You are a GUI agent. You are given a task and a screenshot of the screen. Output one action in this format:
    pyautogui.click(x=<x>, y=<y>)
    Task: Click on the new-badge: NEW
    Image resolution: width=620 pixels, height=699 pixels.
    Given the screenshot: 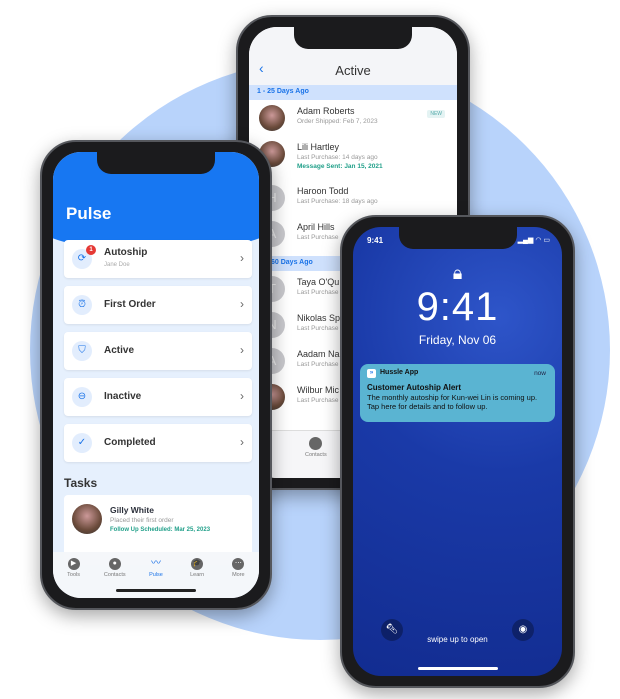 What is the action you would take?
    pyautogui.click(x=436, y=114)
    